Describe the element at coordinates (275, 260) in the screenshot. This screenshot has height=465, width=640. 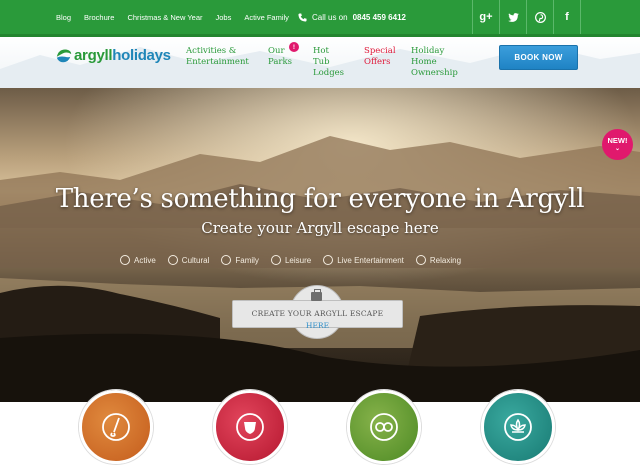
I see `leisure-icon` at that location.